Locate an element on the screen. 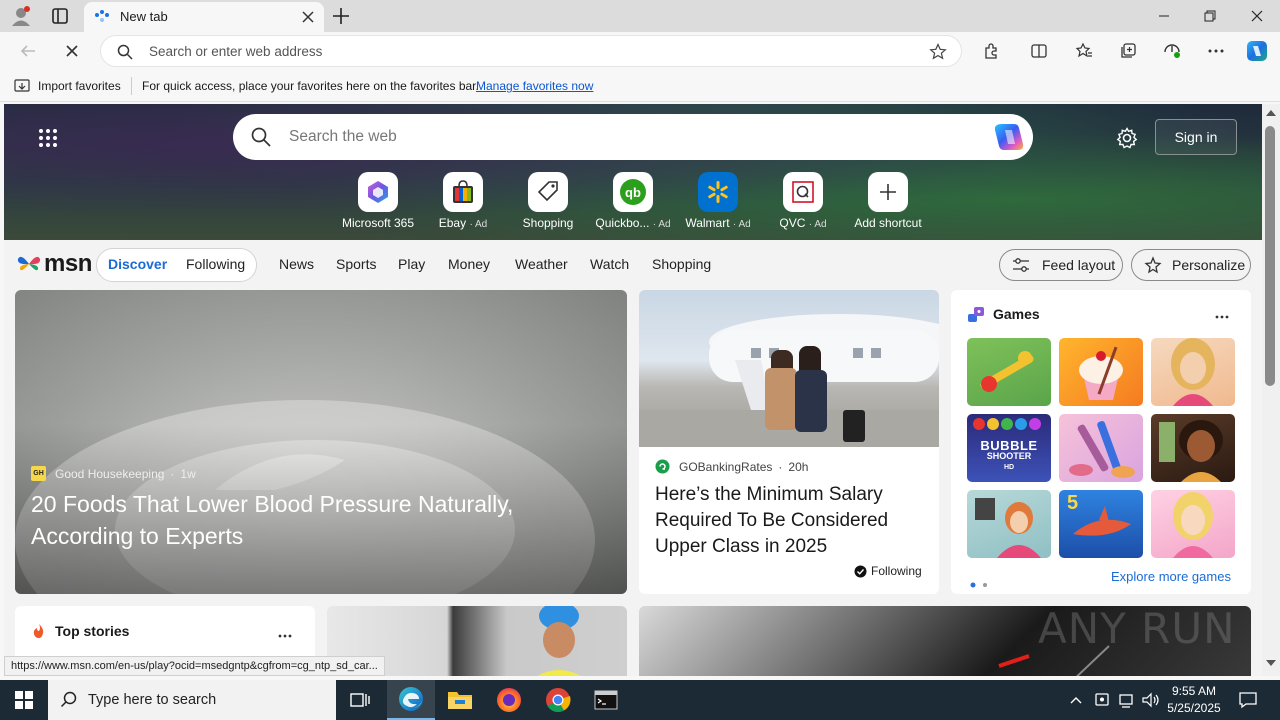 The height and width of the screenshot is (720, 1280). favorite-star-icon is located at coordinates (938, 52).